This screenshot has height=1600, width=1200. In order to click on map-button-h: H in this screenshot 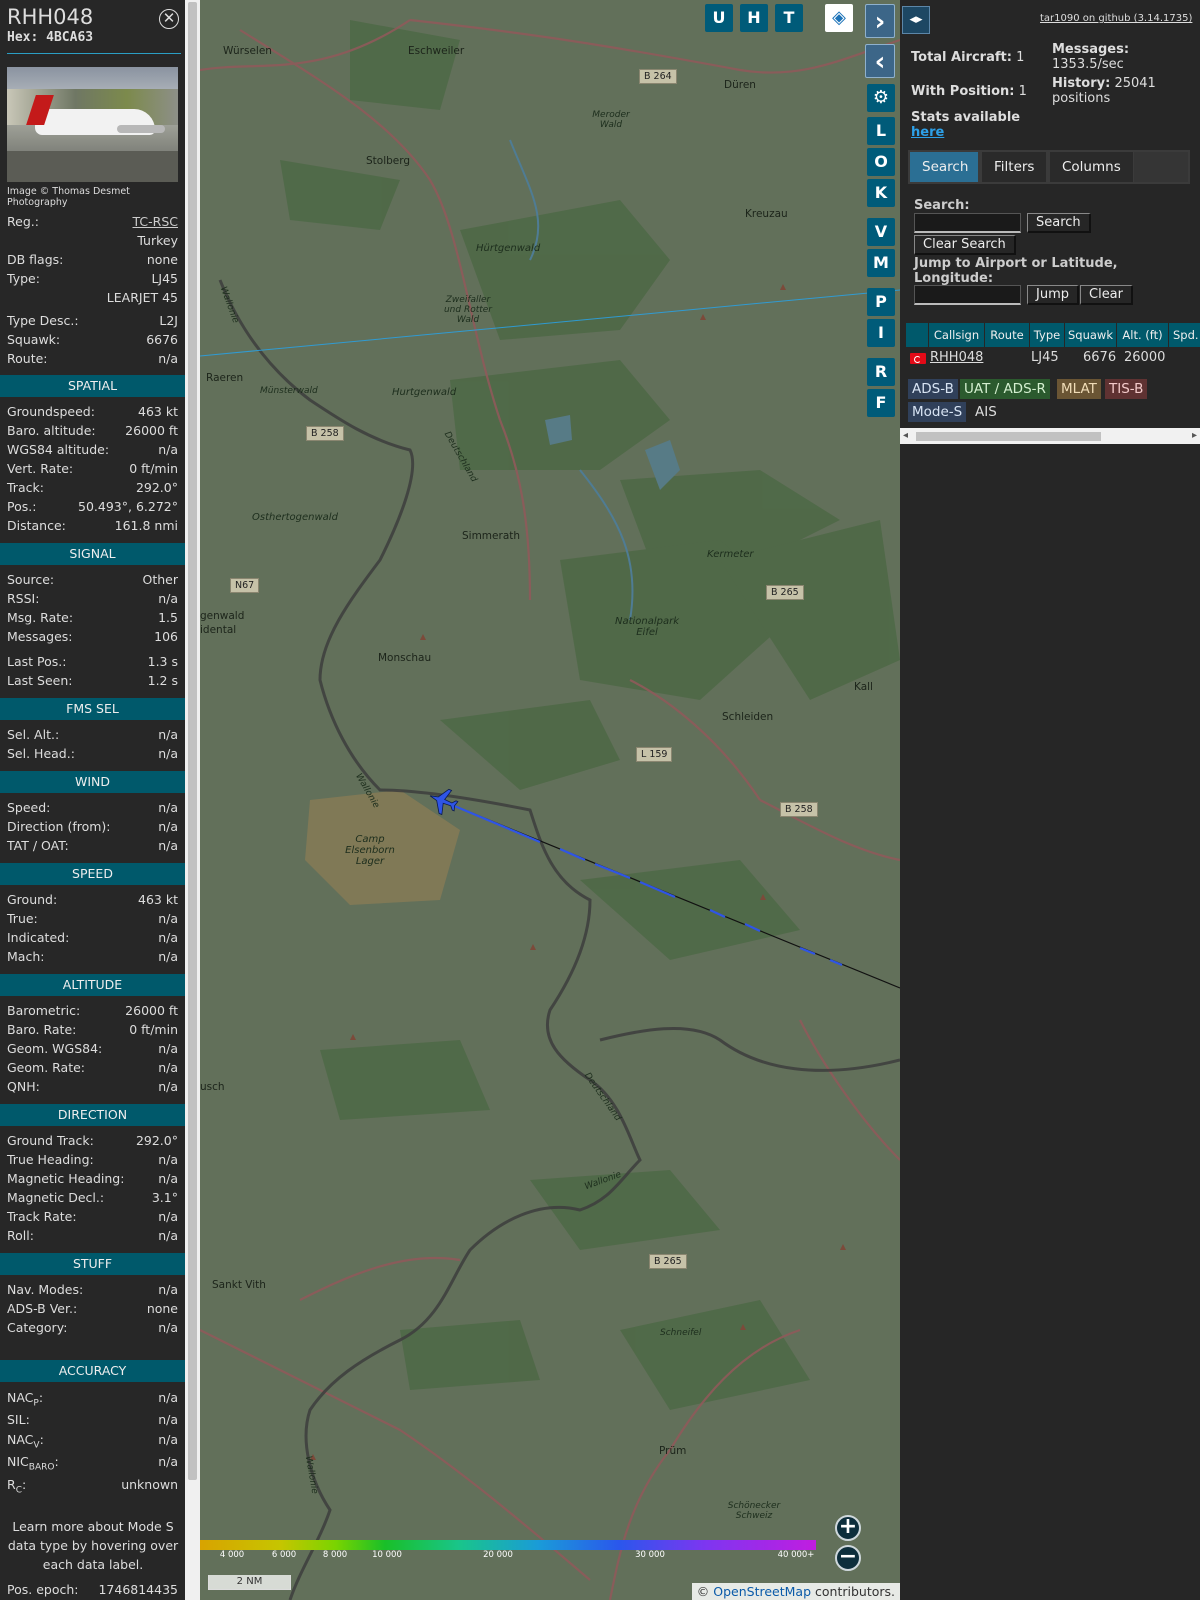, I will do `click(754, 18)`.